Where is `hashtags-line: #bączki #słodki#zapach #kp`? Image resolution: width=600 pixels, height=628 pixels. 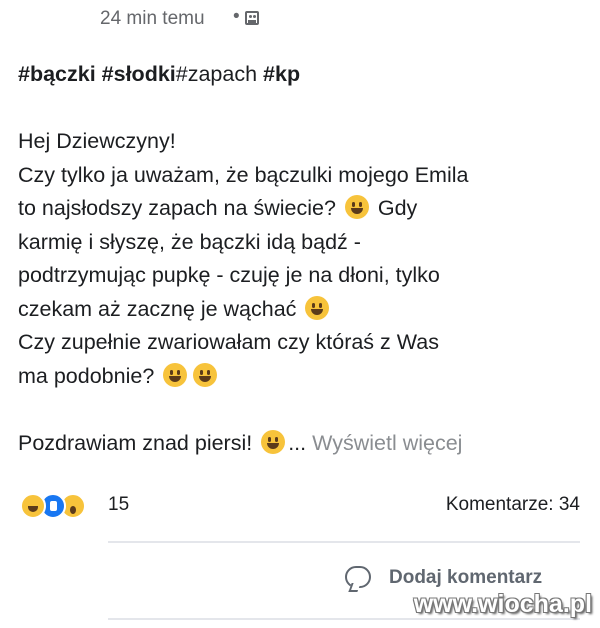
hashtags-line: #bączki #słodki#zapach #kp is located at coordinates (303, 75).